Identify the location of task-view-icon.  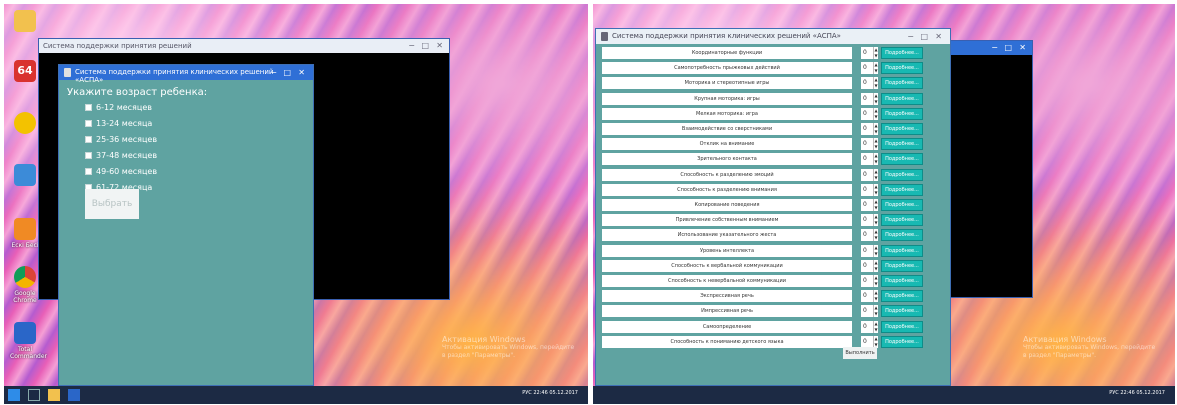
(34, 395).